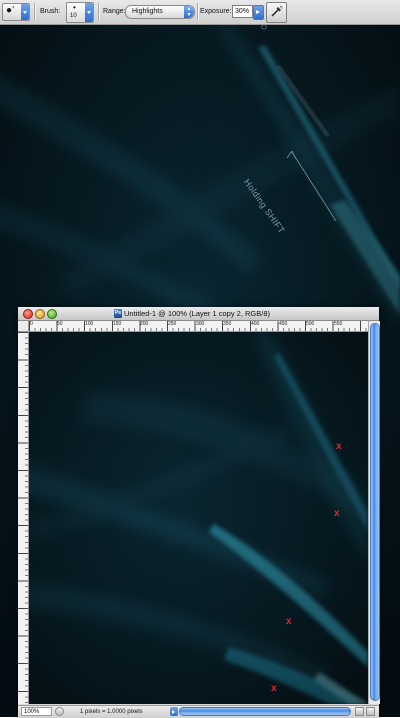 The height and width of the screenshot is (718, 400). What do you see at coordinates (50, 11) in the screenshot?
I see `brush-label: Brush:` at bounding box center [50, 11].